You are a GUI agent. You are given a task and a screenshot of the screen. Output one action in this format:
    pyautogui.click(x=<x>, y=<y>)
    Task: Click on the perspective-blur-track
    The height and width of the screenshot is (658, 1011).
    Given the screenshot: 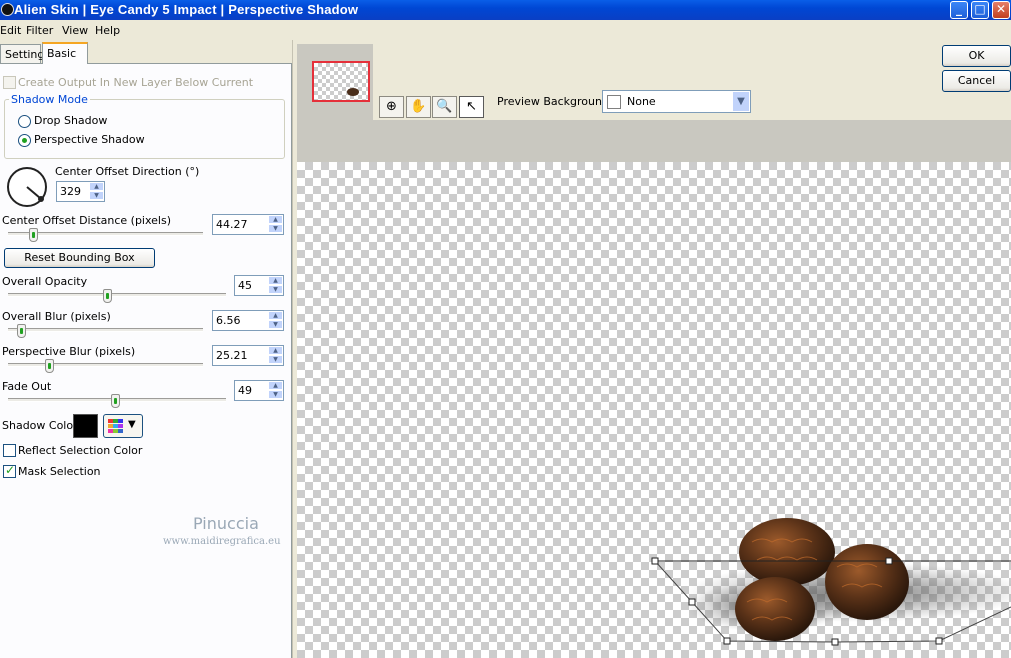 What is the action you would take?
    pyautogui.click(x=105, y=365)
    